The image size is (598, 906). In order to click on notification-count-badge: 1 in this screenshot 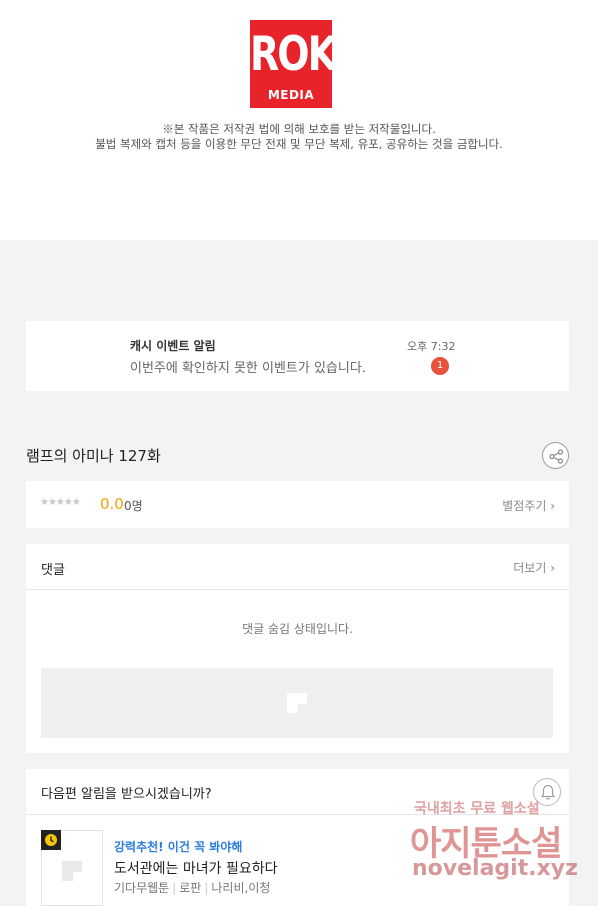, I will do `click(440, 366)`.